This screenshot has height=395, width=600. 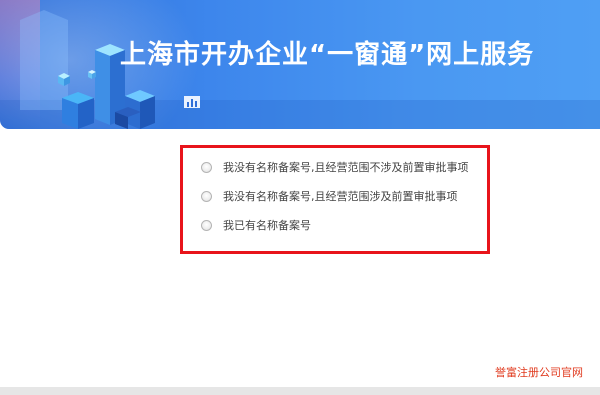 What do you see at coordinates (327, 55) in the screenshot?
I see `page-title: 上海市开办企业“一窗通”网上服务` at bounding box center [327, 55].